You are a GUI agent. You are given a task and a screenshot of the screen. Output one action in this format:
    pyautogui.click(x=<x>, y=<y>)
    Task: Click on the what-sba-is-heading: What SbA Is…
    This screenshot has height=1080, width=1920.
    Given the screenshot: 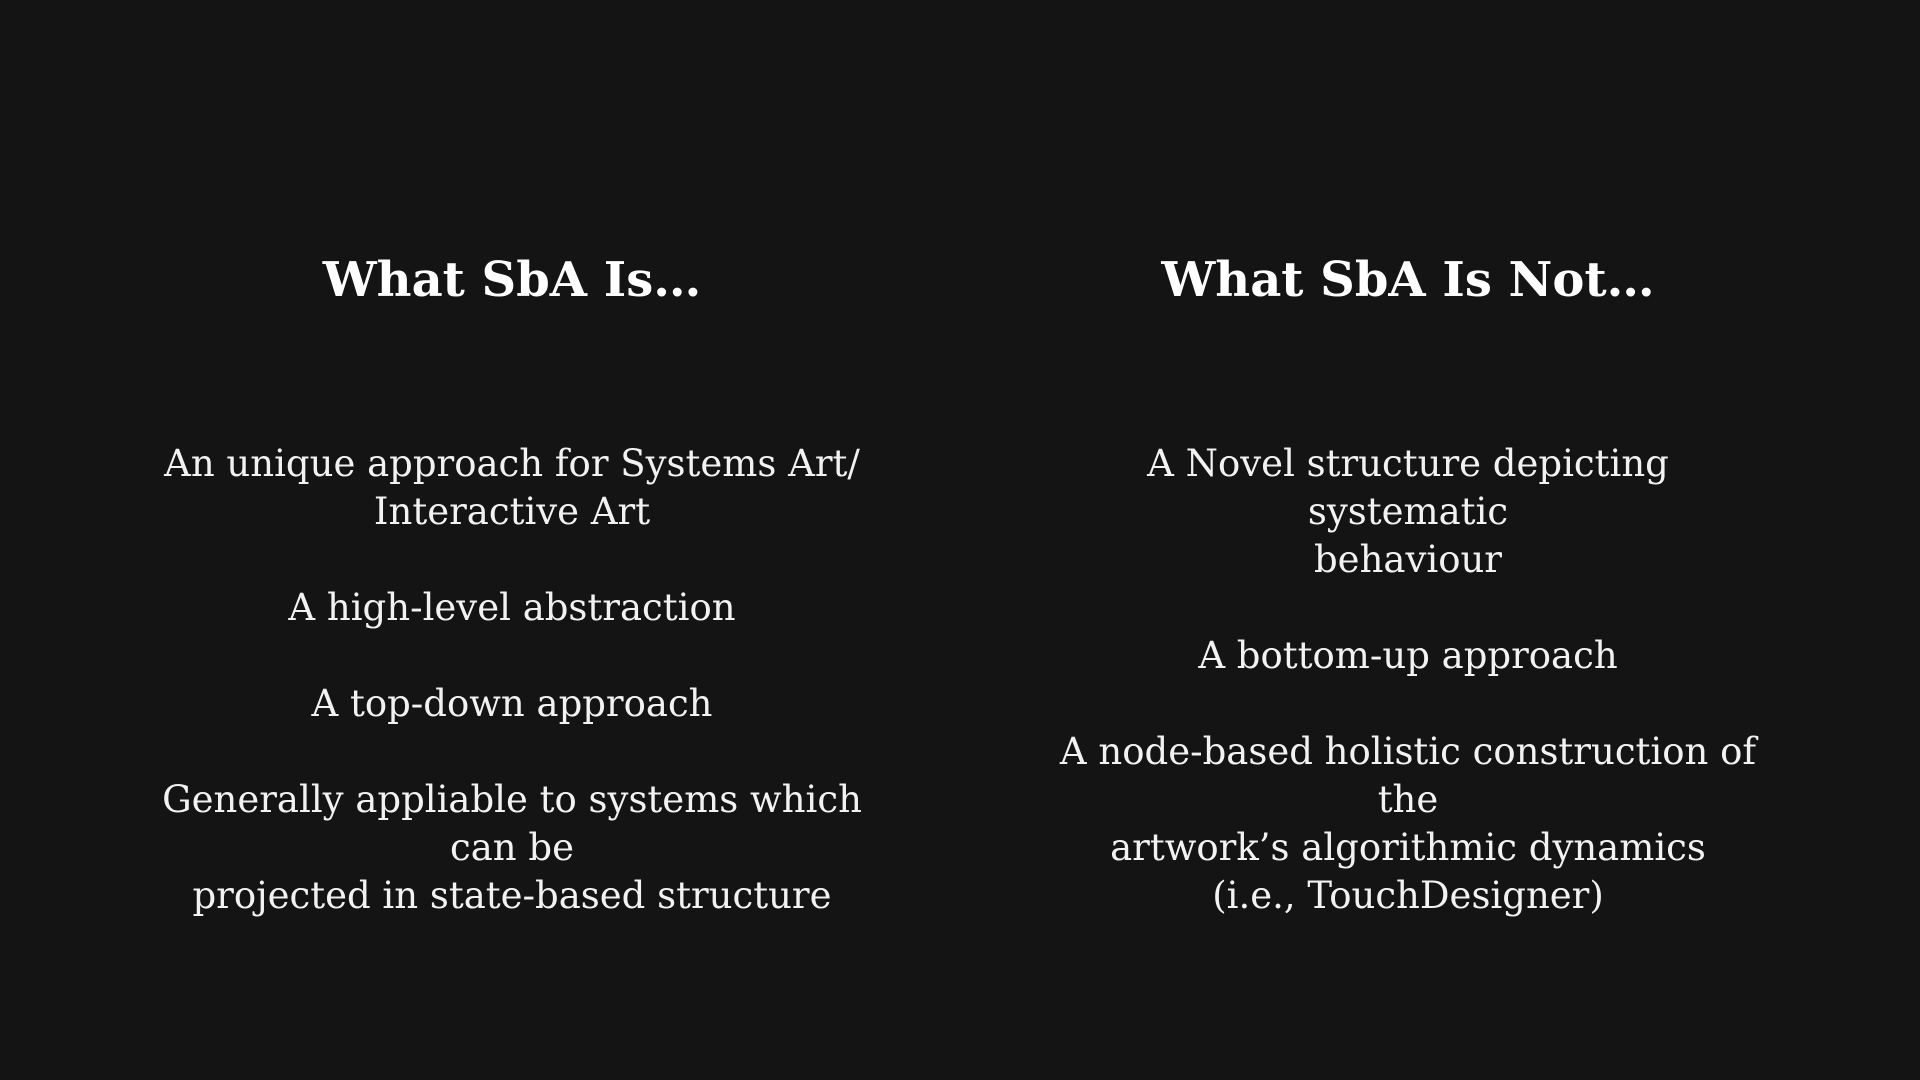 What is the action you would take?
    pyautogui.click(x=512, y=280)
    